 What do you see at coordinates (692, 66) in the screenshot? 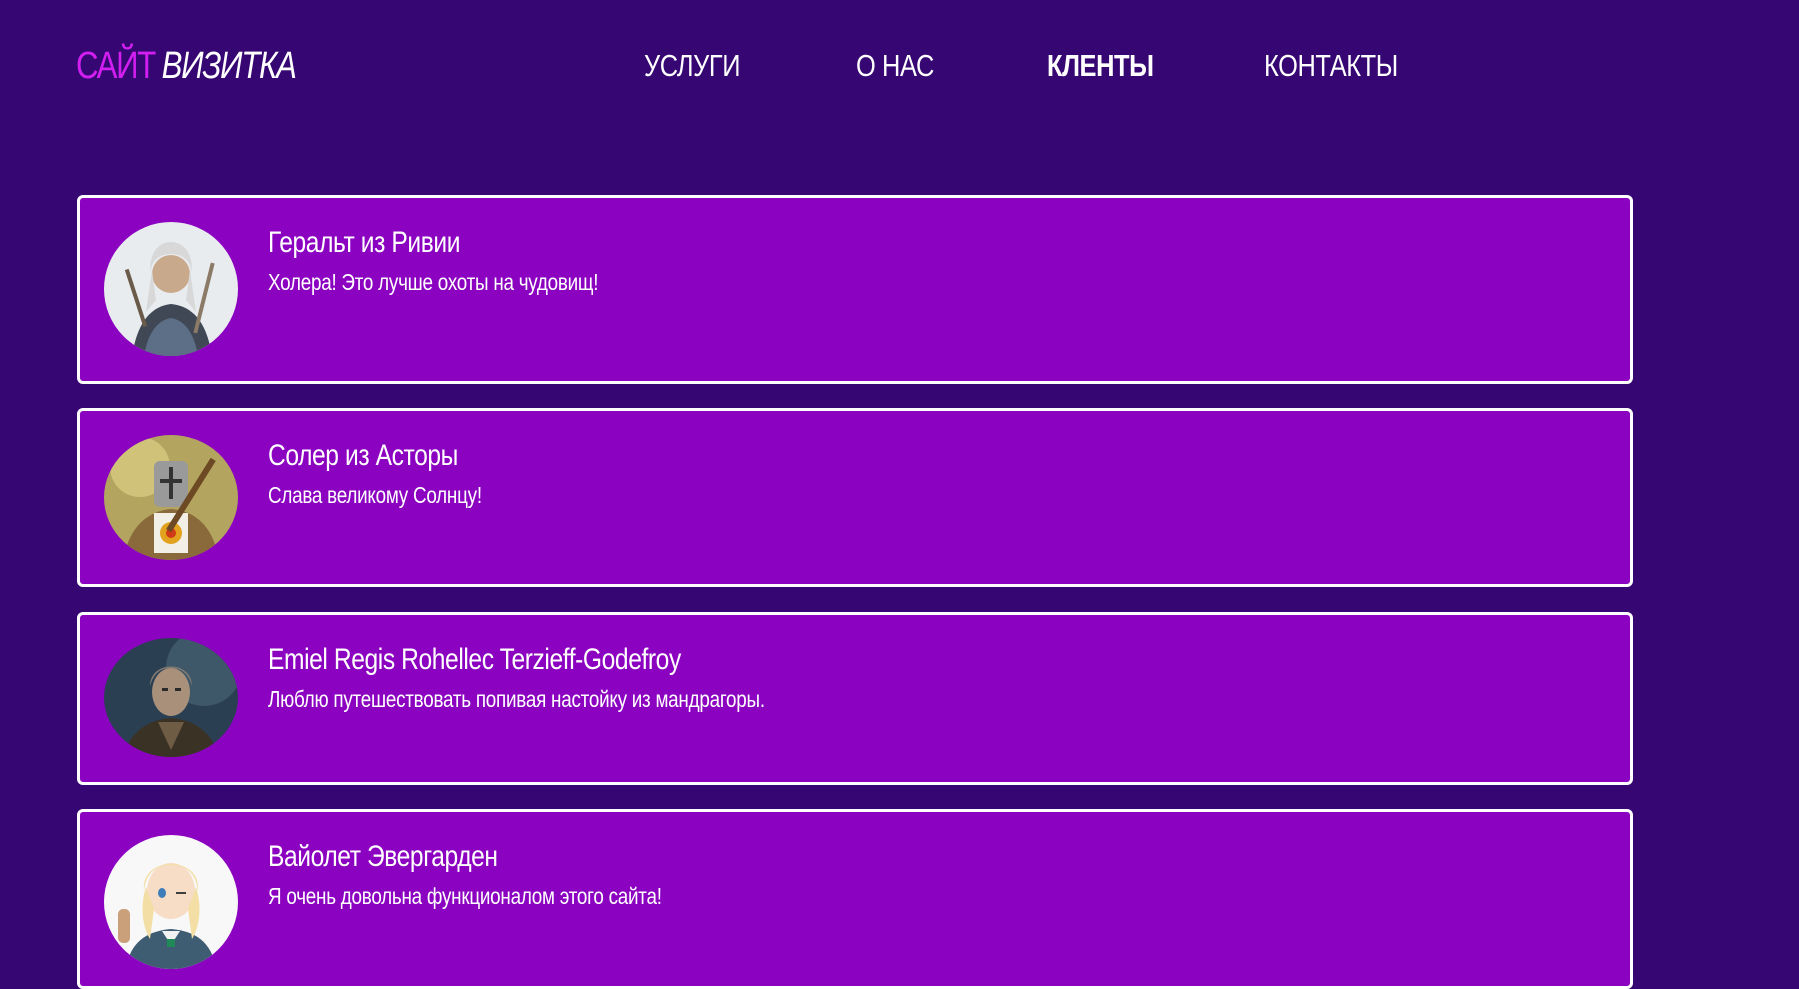
I see `nav-link-services: УСЛУГИ` at bounding box center [692, 66].